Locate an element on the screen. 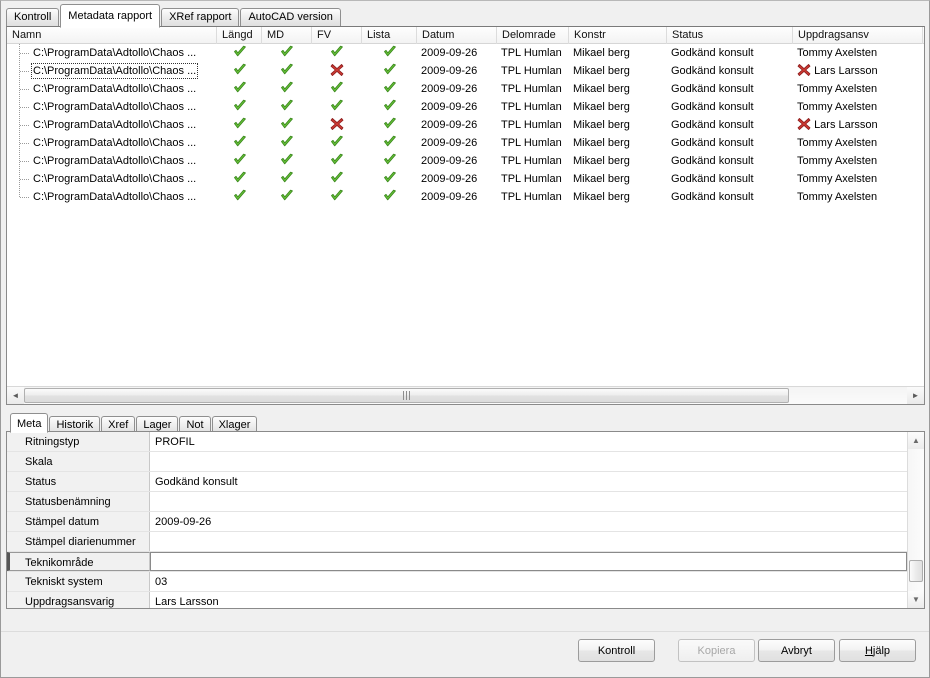  property-value: PROFIL is located at coordinates (528, 441).